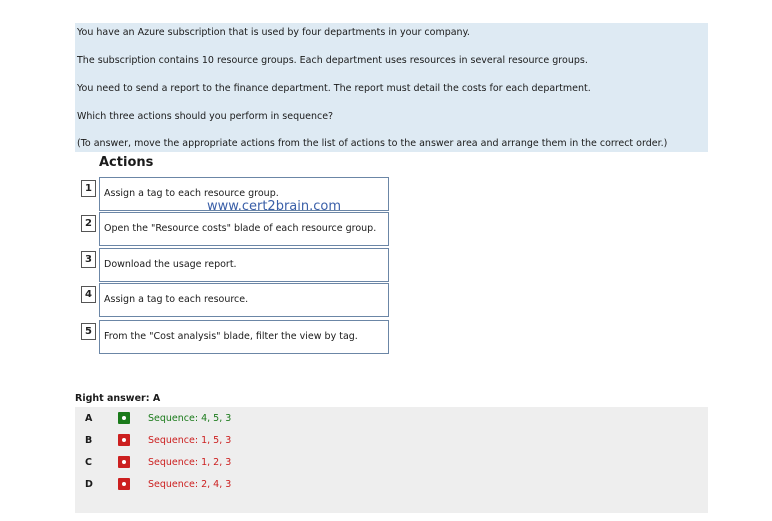 Image resolution: width=772 pixels, height=521 pixels. Describe the element at coordinates (89, 440) in the screenshot. I see `option-letter: B` at that location.